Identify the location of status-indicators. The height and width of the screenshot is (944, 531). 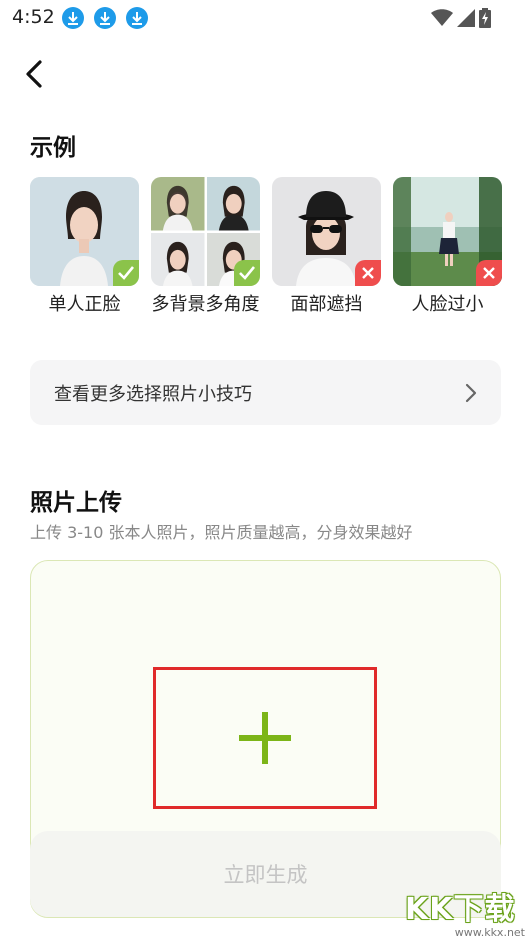
(461, 18).